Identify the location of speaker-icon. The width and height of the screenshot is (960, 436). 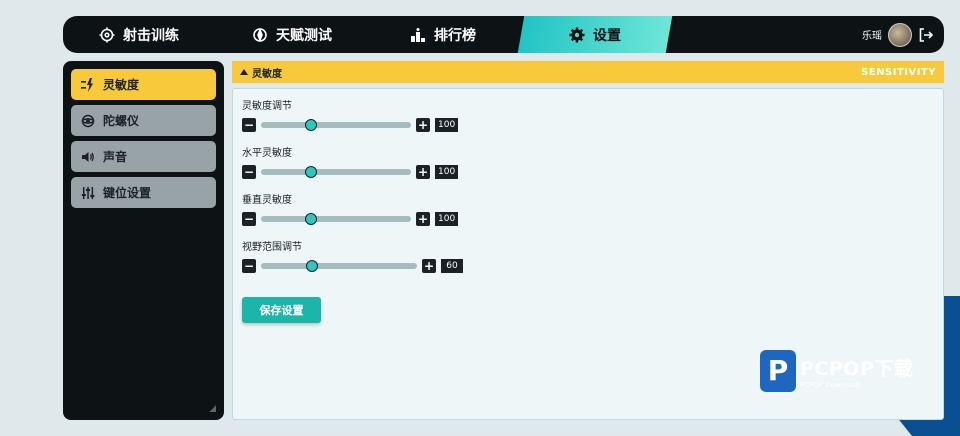
(88, 156).